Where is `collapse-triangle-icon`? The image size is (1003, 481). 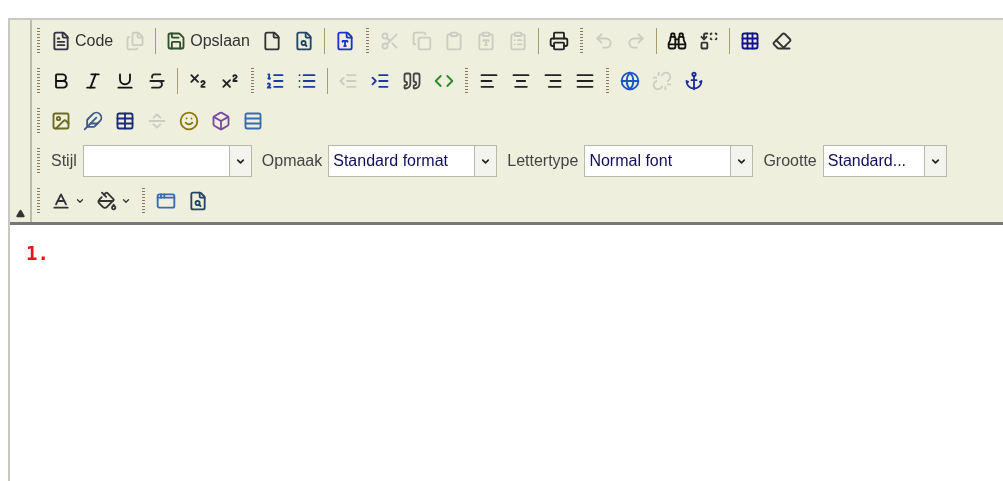 collapse-triangle-icon is located at coordinates (20, 213).